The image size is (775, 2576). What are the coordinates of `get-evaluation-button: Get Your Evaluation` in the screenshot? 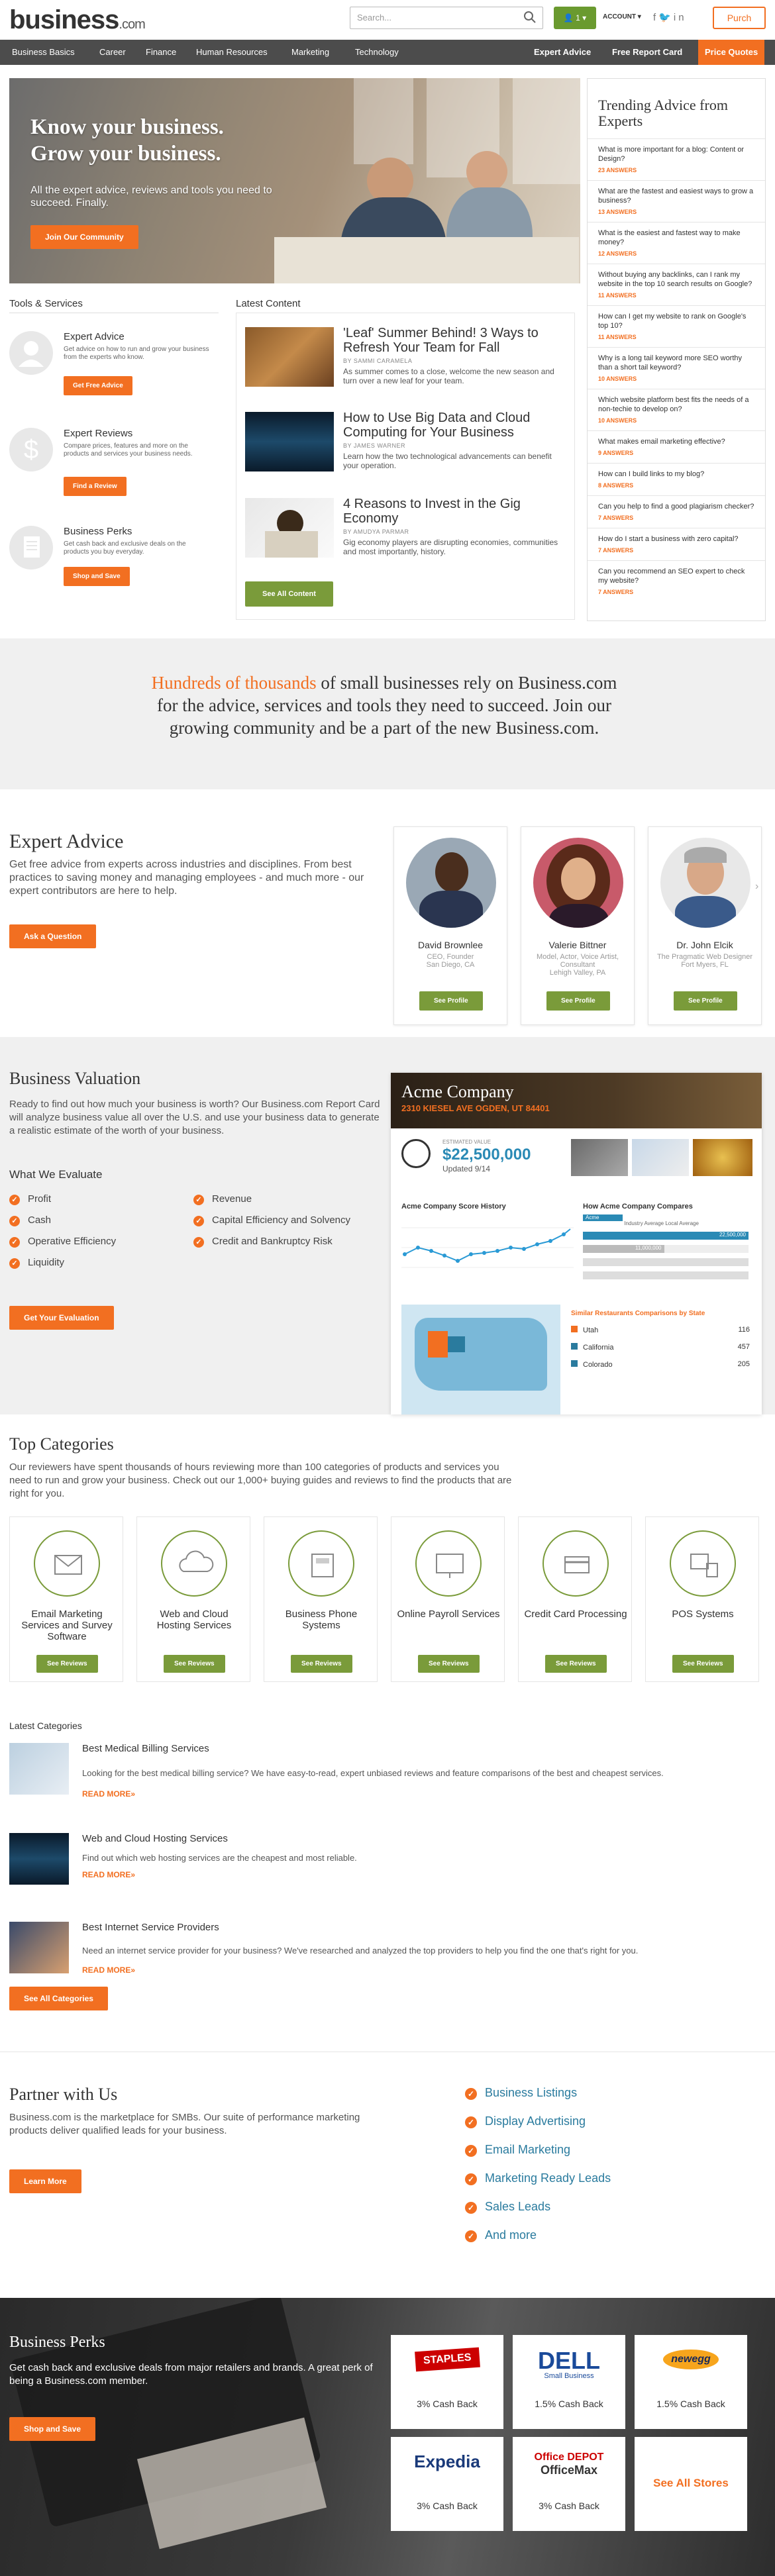 It's located at (61, 1318).